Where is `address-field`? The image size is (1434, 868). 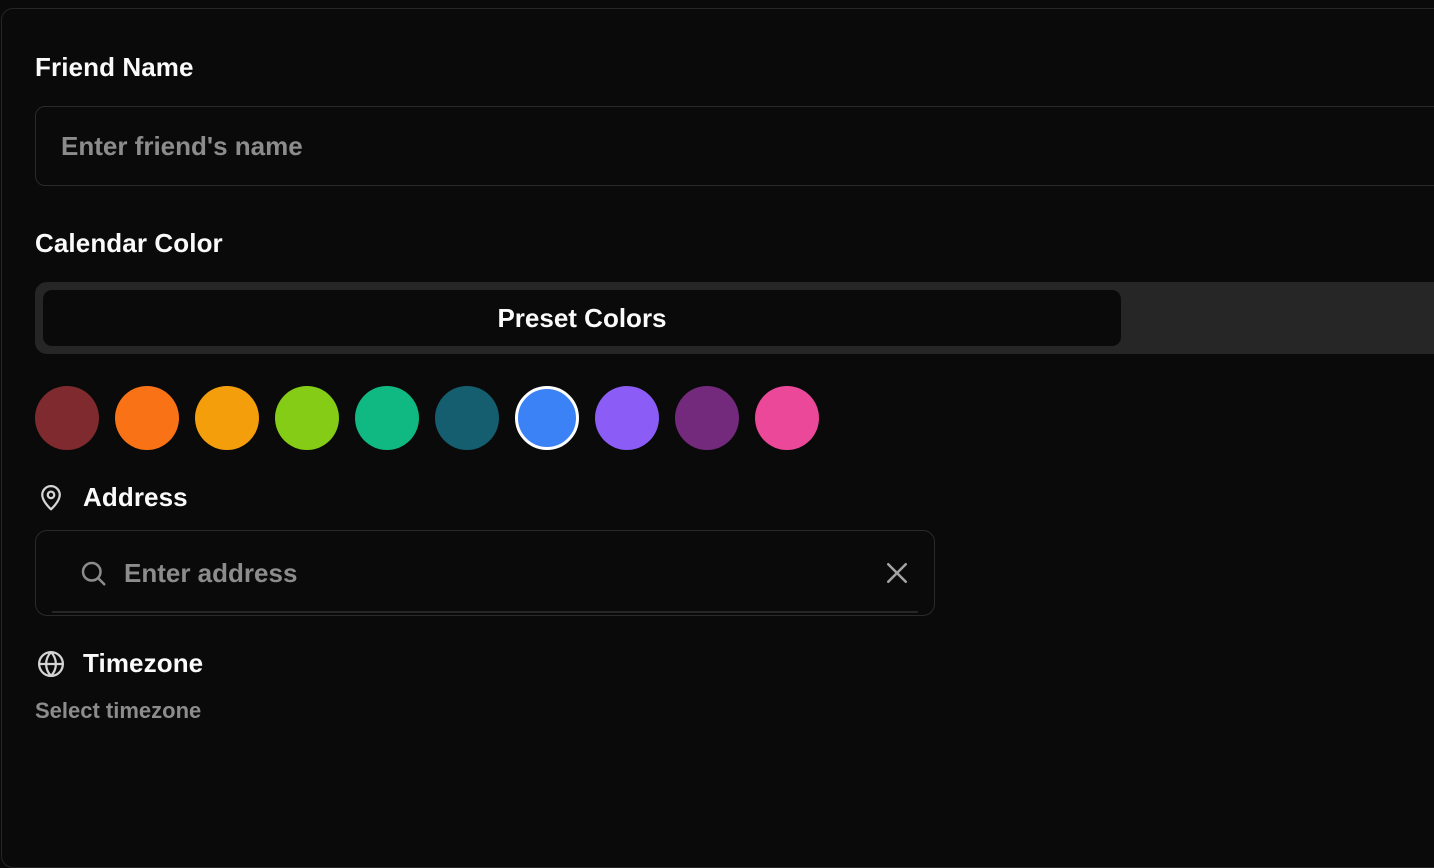
address-field is located at coordinates (485, 573).